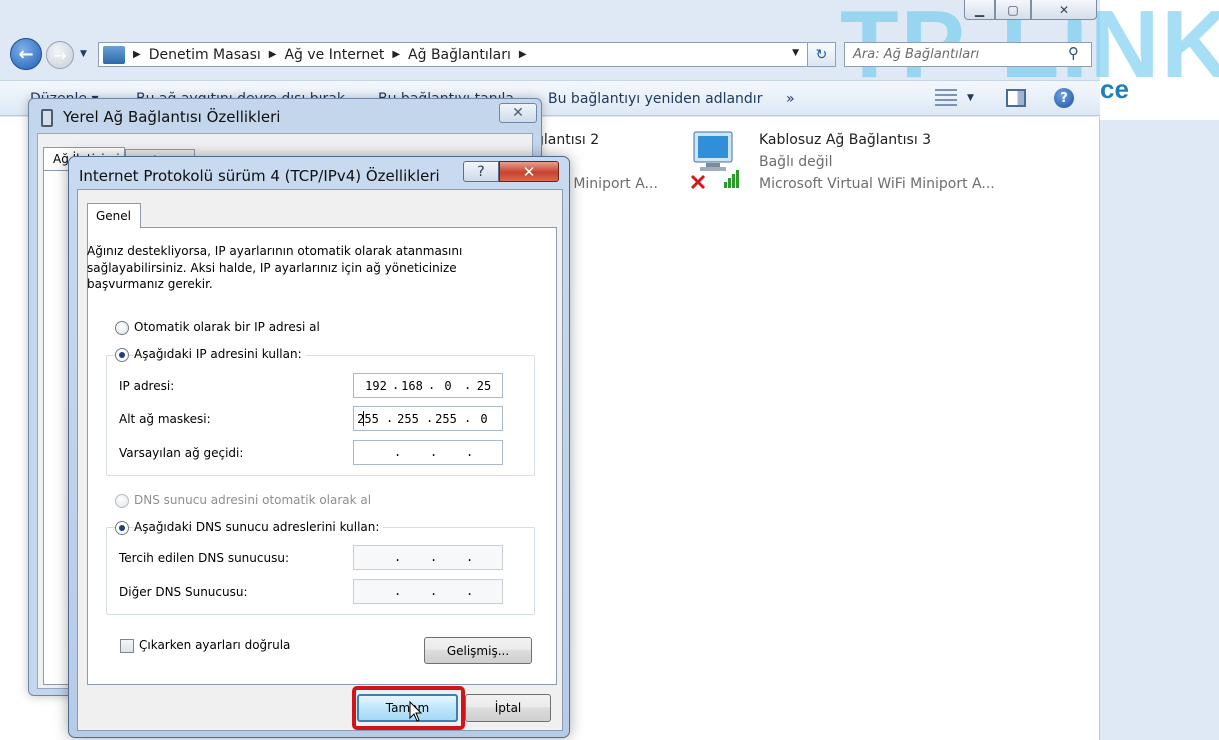 This screenshot has height=740, width=1219. I want to click on dns-auto-radio, so click(122, 501).